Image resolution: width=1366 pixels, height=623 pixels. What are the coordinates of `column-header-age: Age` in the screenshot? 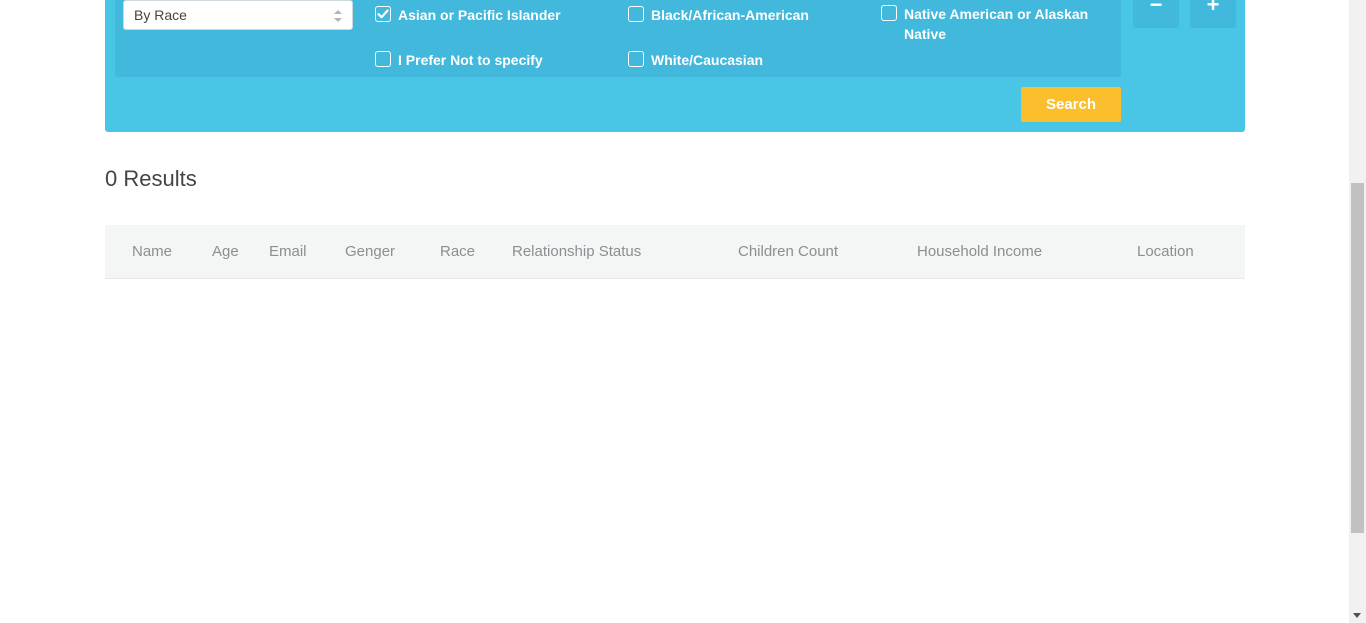 It's located at (225, 251).